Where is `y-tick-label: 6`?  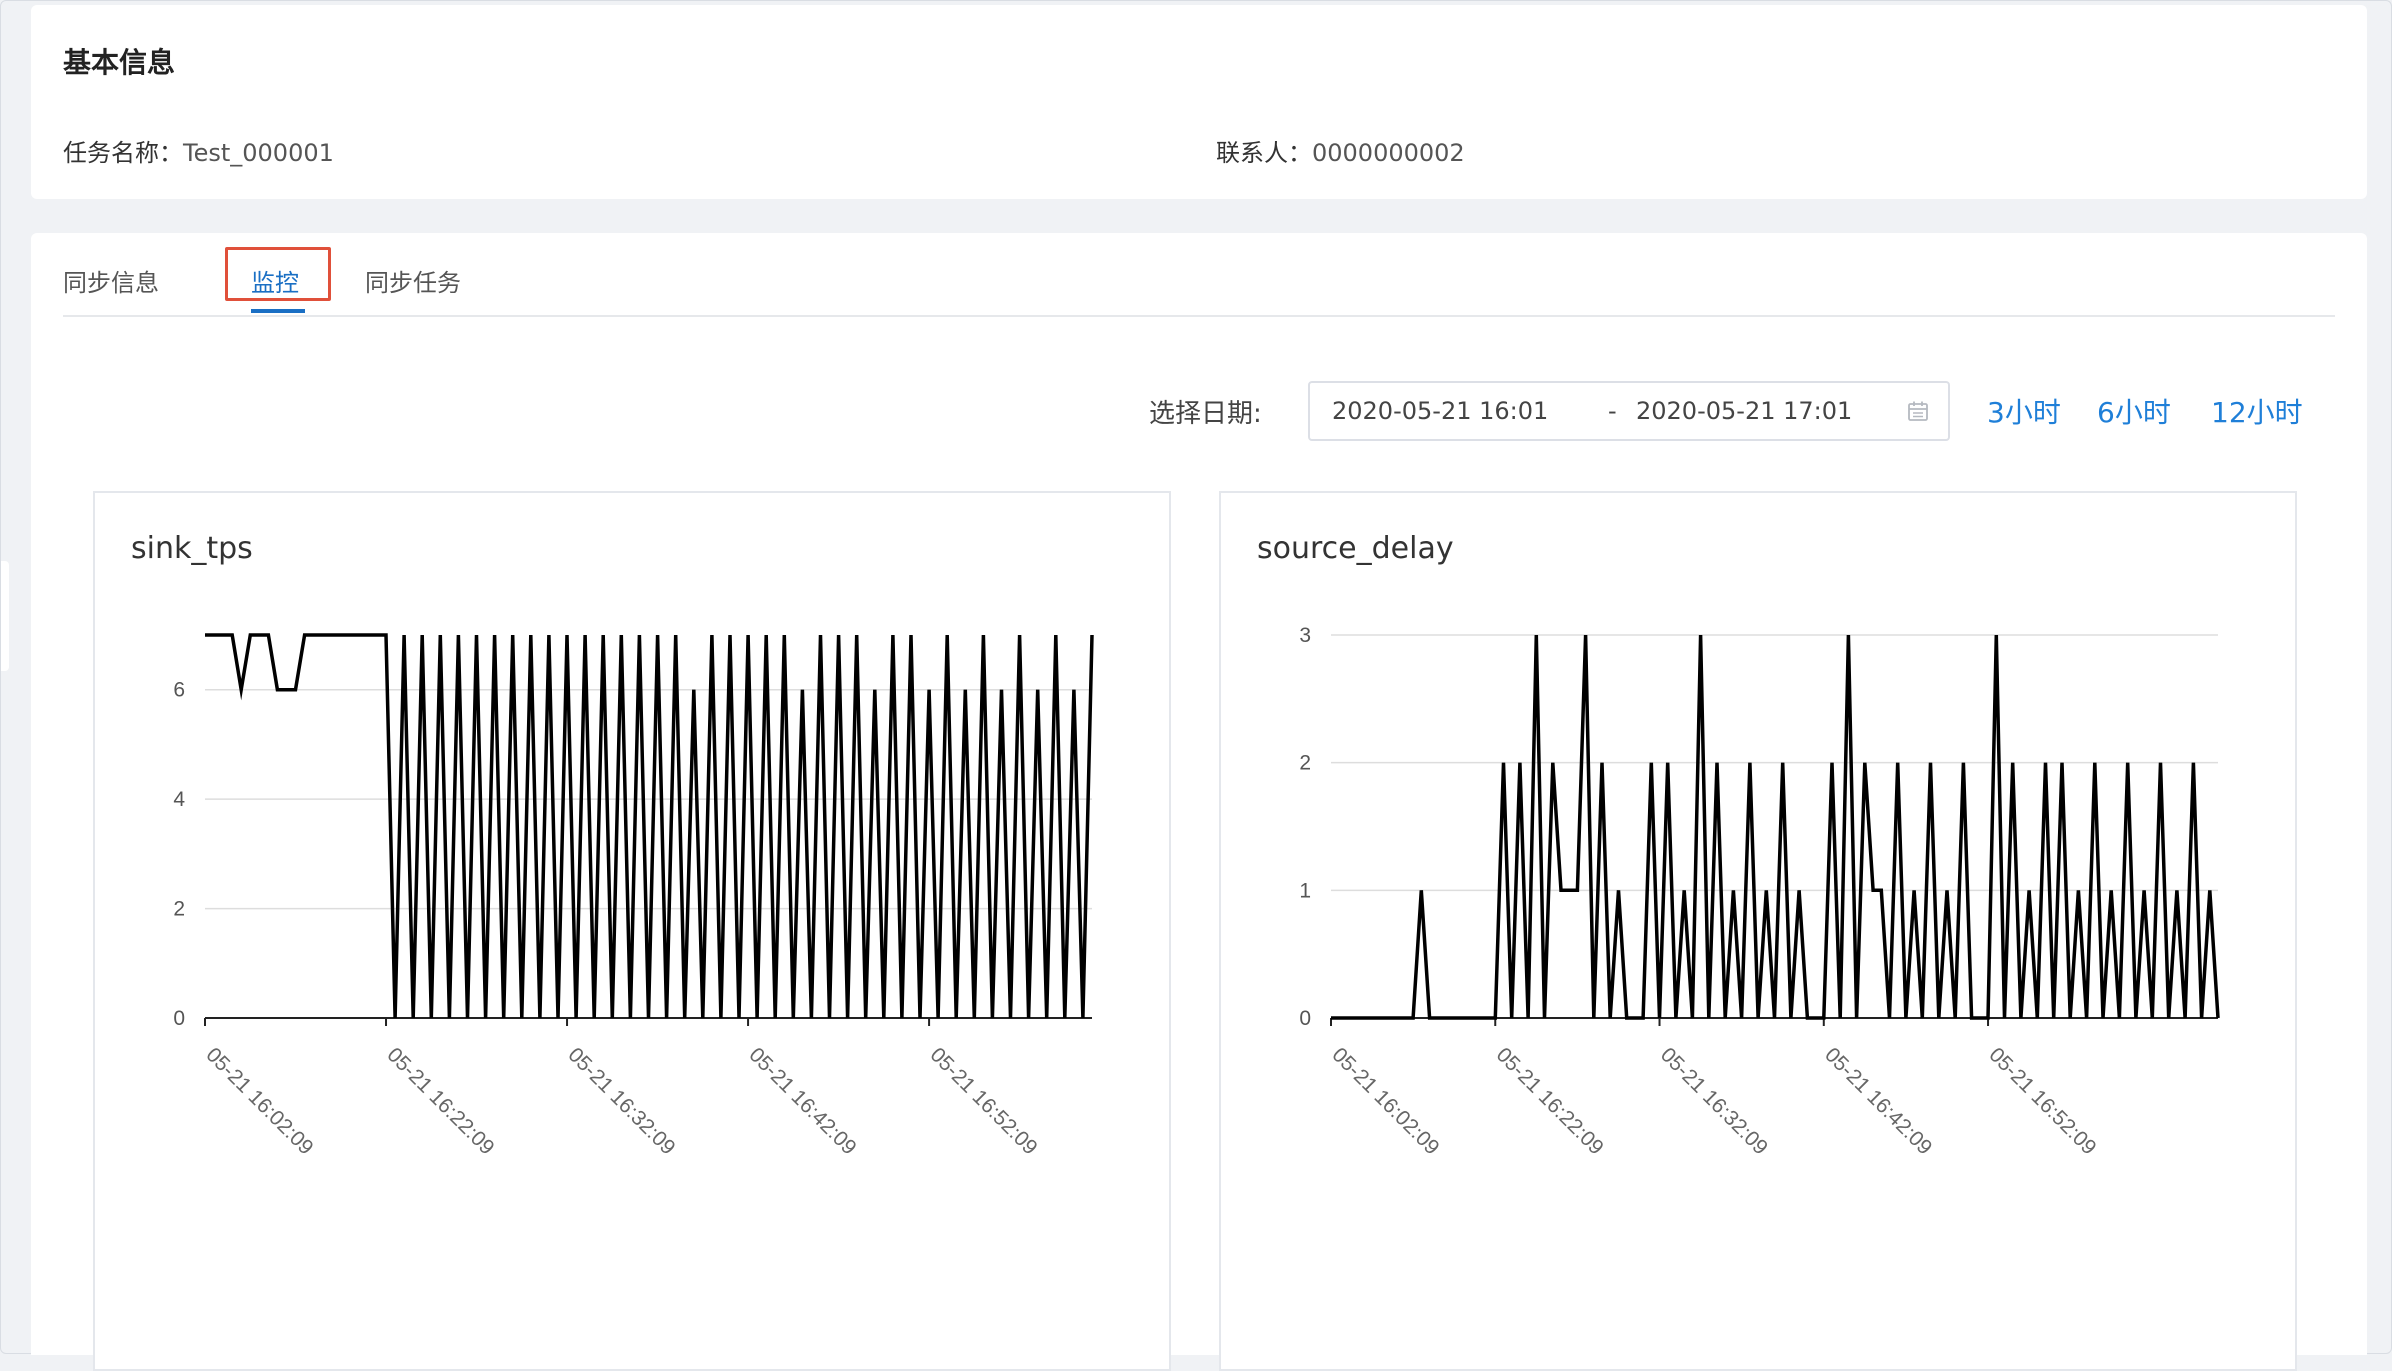 y-tick-label: 6 is located at coordinates (179, 690).